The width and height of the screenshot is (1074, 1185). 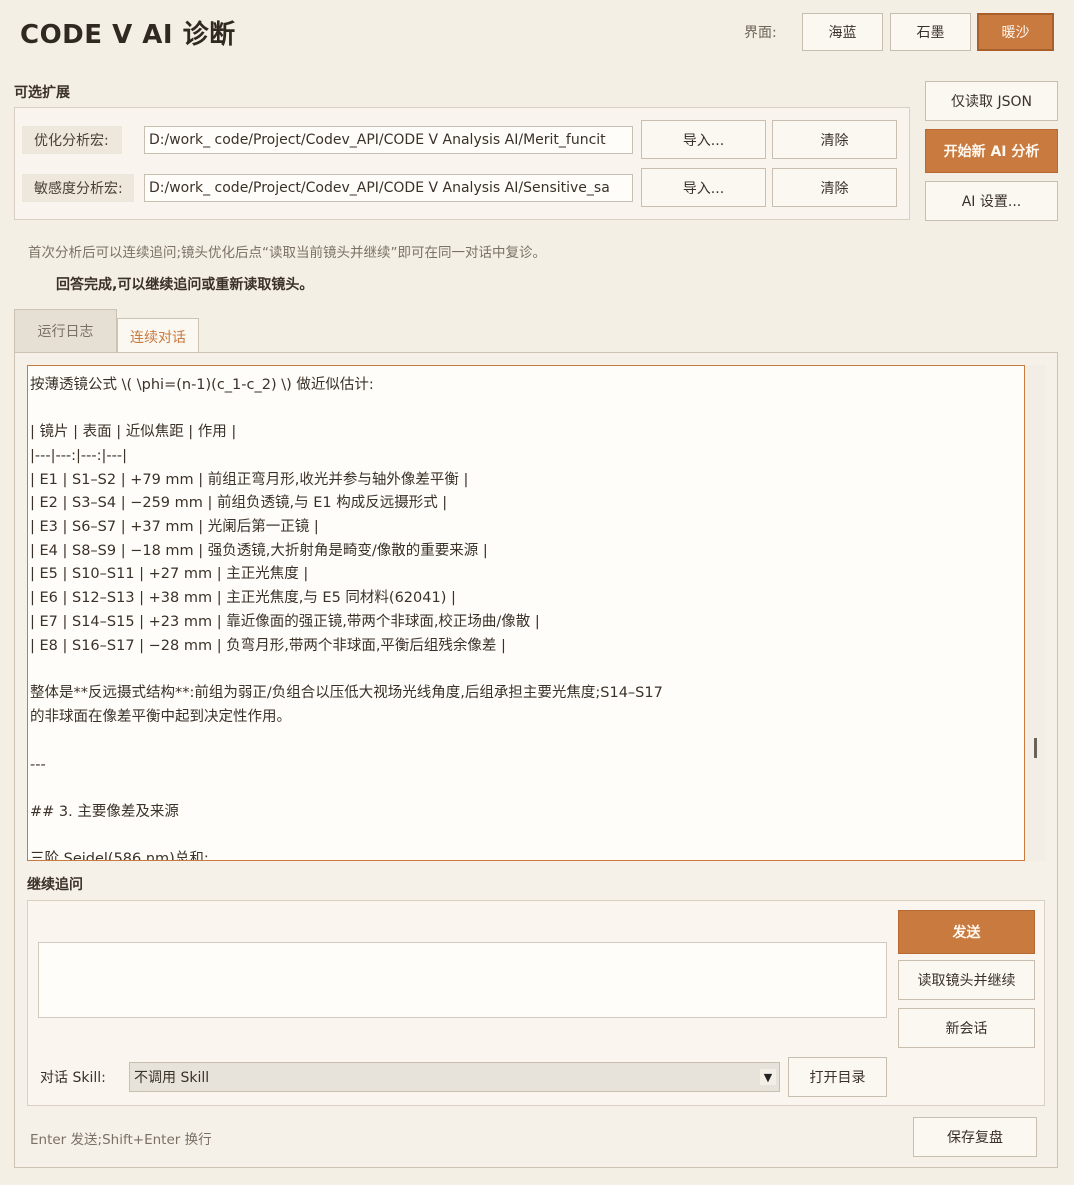 What do you see at coordinates (1035, 748) in the screenshot?
I see `chat-scrollbar-thumb` at bounding box center [1035, 748].